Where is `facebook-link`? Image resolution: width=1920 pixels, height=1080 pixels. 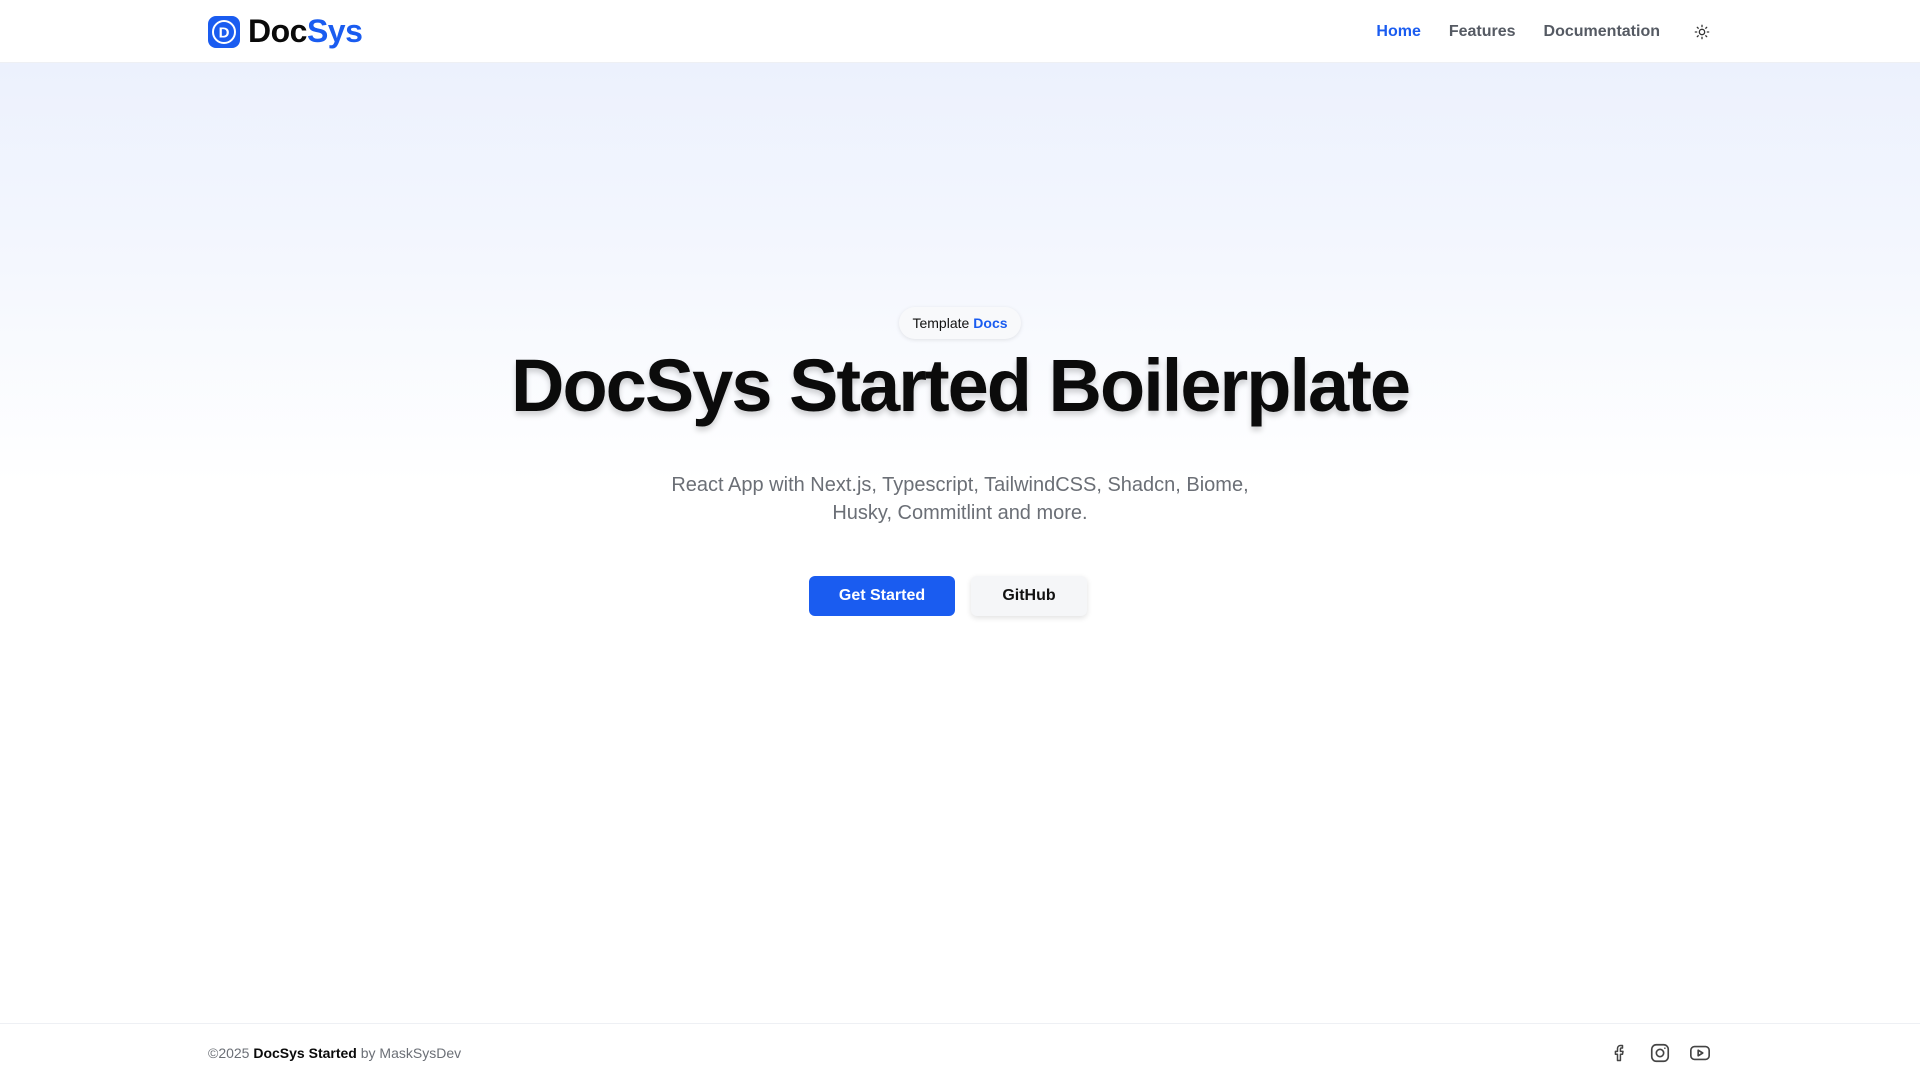
facebook-link is located at coordinates (1620, 1053).